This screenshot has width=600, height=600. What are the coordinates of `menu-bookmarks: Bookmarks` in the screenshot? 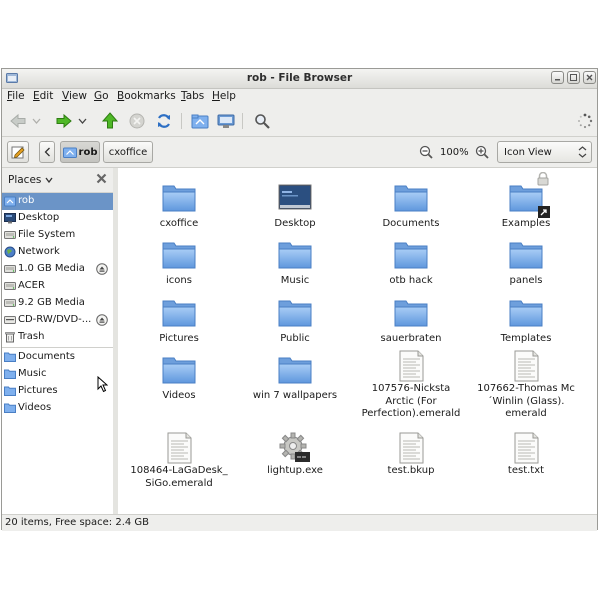 It's located at (146, 96).